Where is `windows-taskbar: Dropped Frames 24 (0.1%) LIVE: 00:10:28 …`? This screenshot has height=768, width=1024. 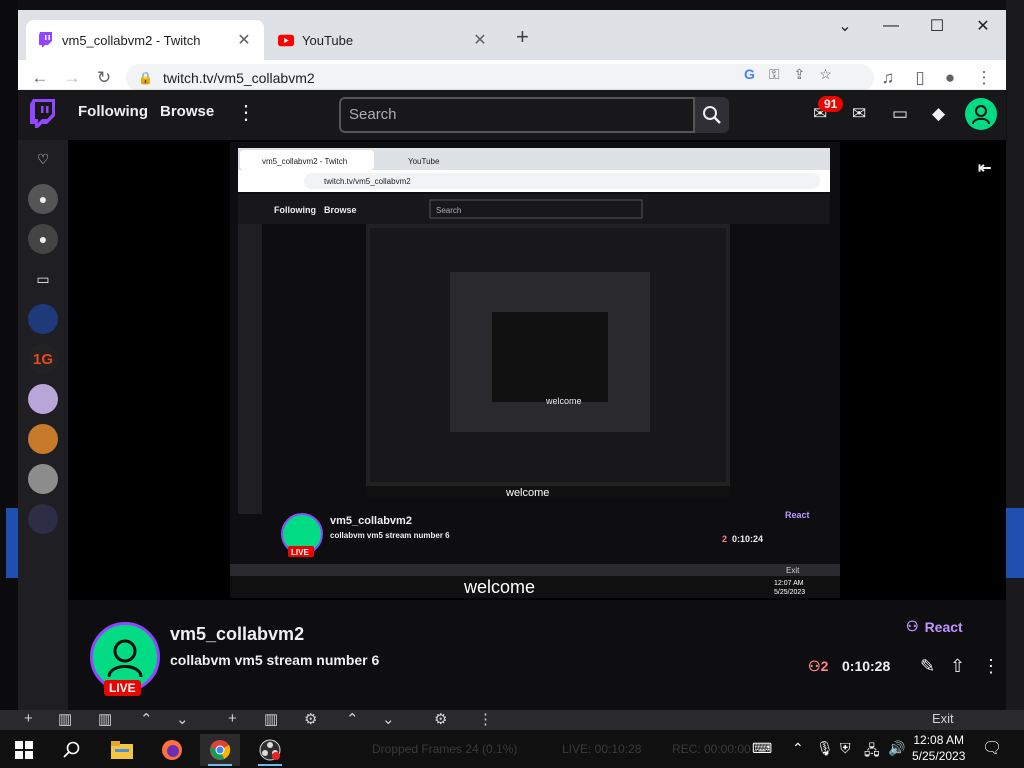 windows-taskbar: Dropped Frames 24 (0.1%) LIVE: 00:10:28 … is located at coordinates (512, 749).